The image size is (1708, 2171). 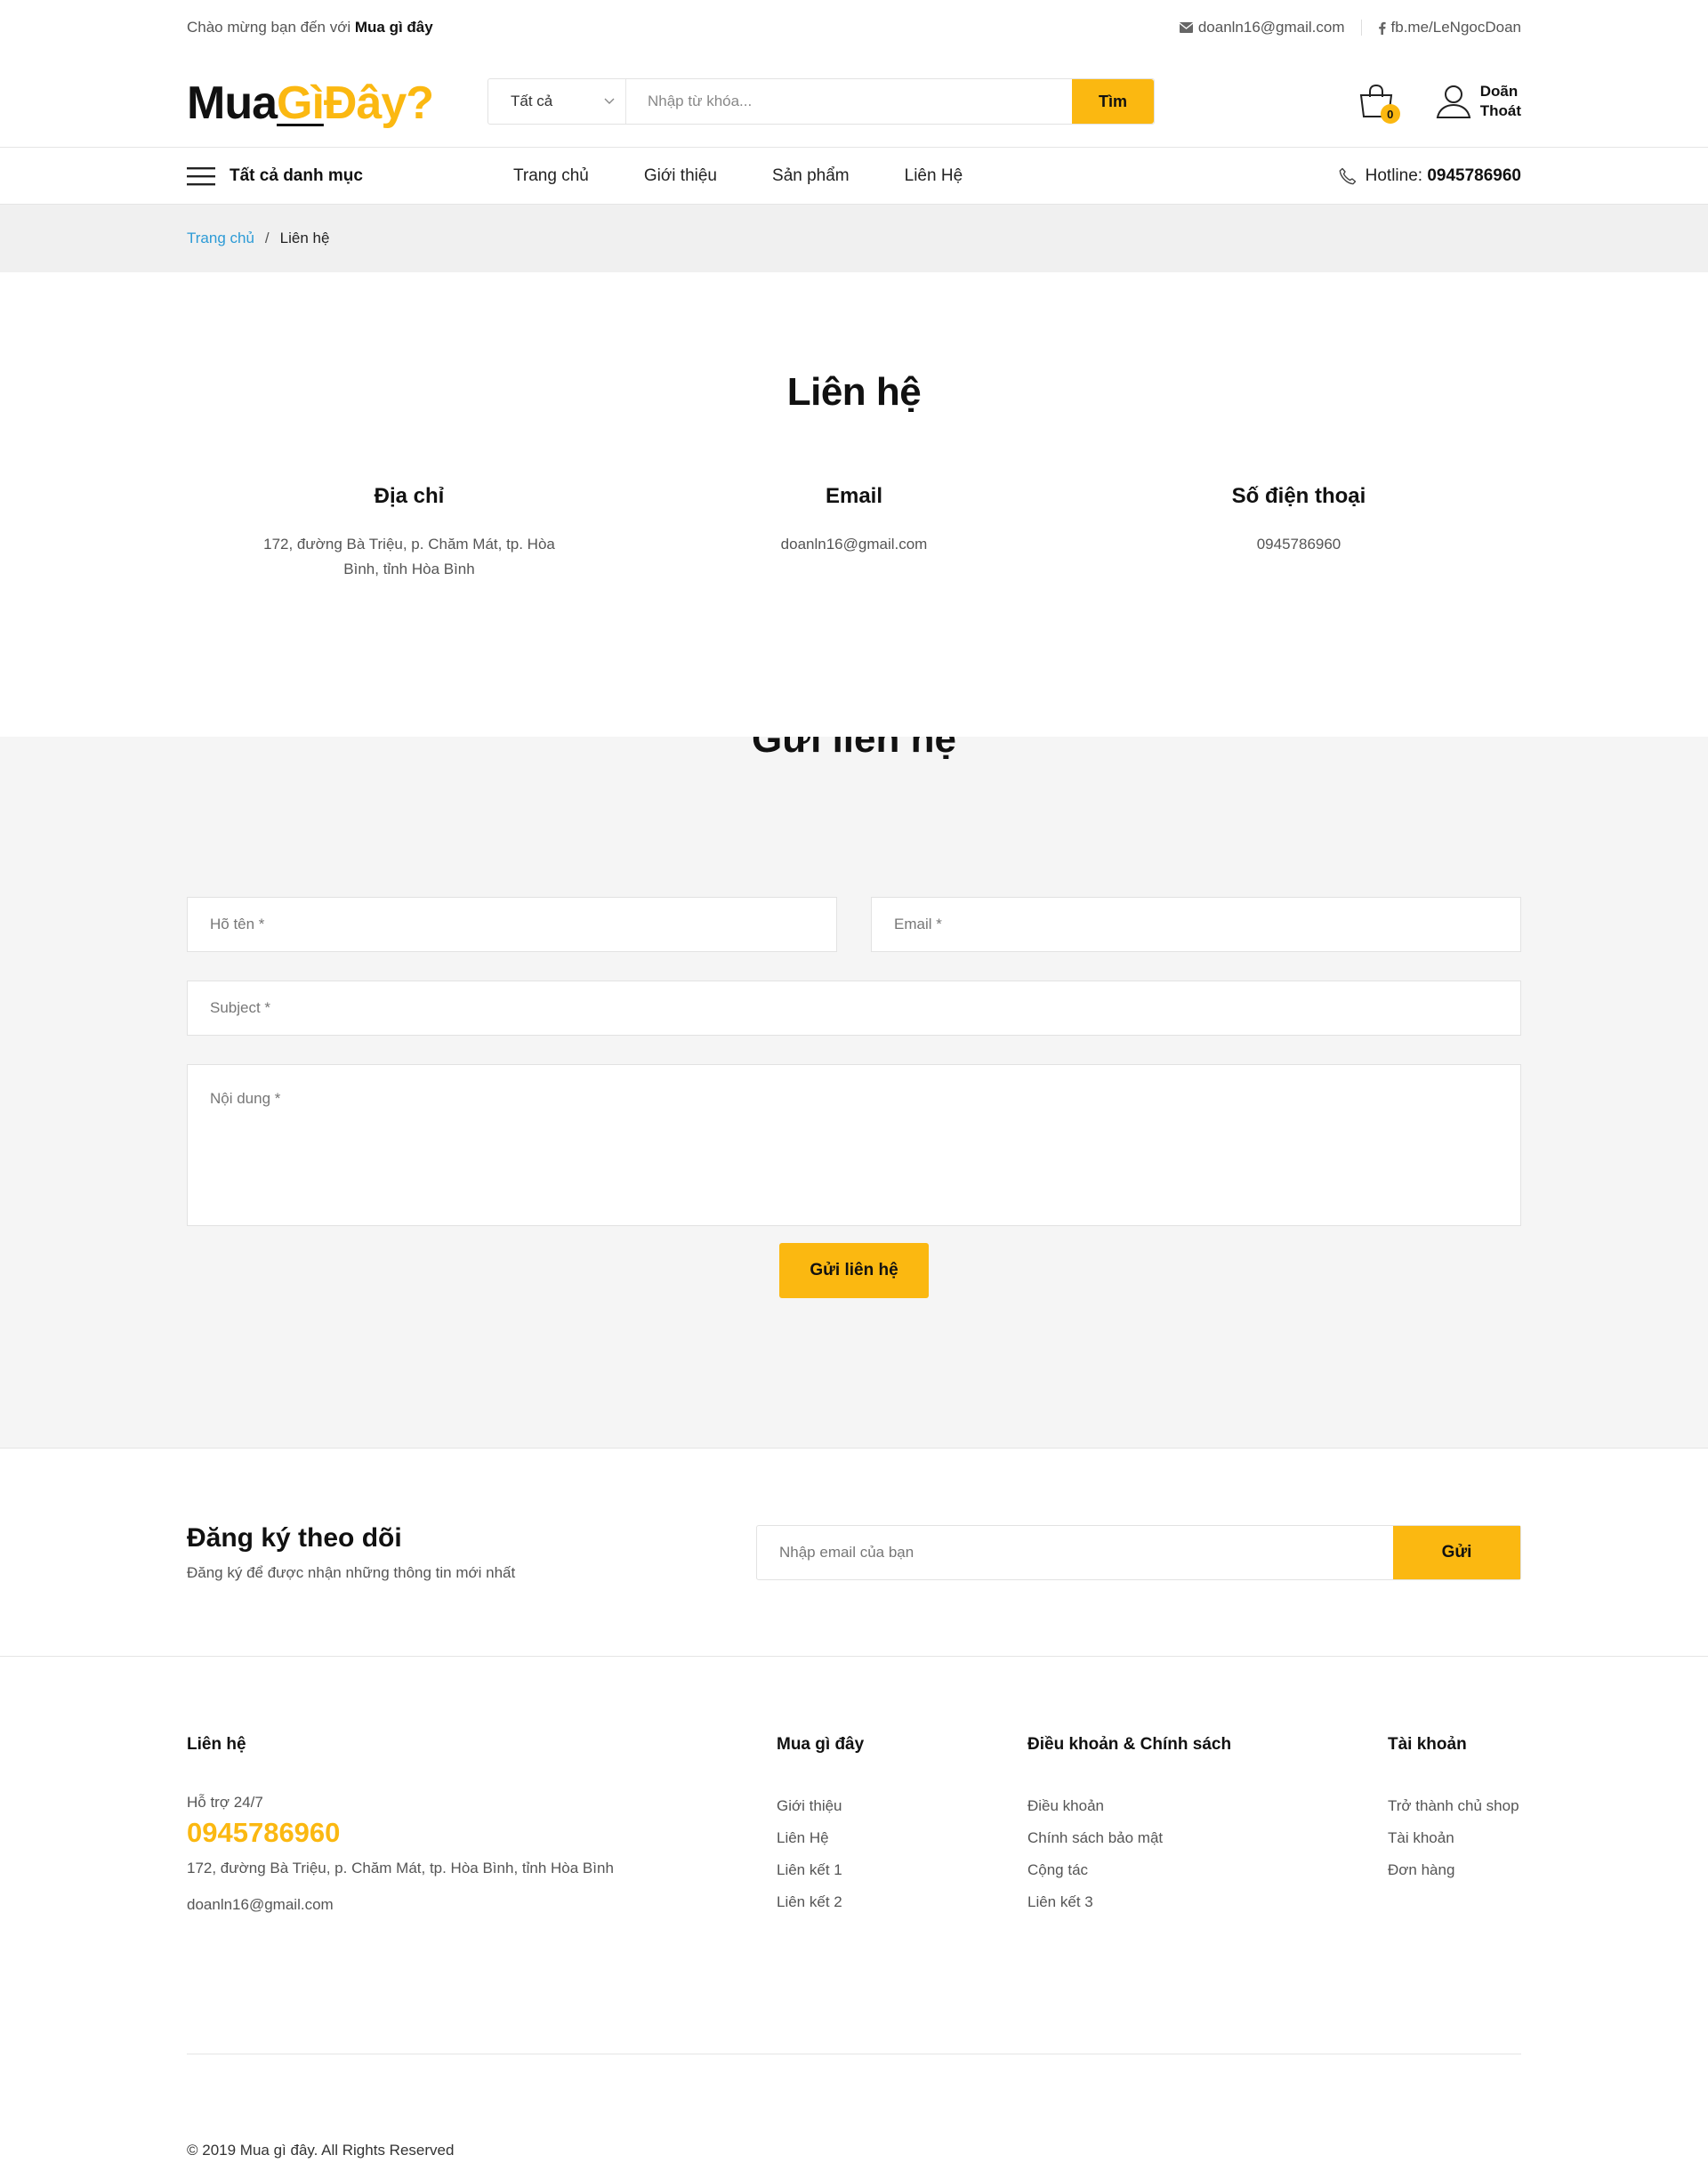 I want to click on newsletter-submit-button: Gửi, so click(x=1456, y=1552).